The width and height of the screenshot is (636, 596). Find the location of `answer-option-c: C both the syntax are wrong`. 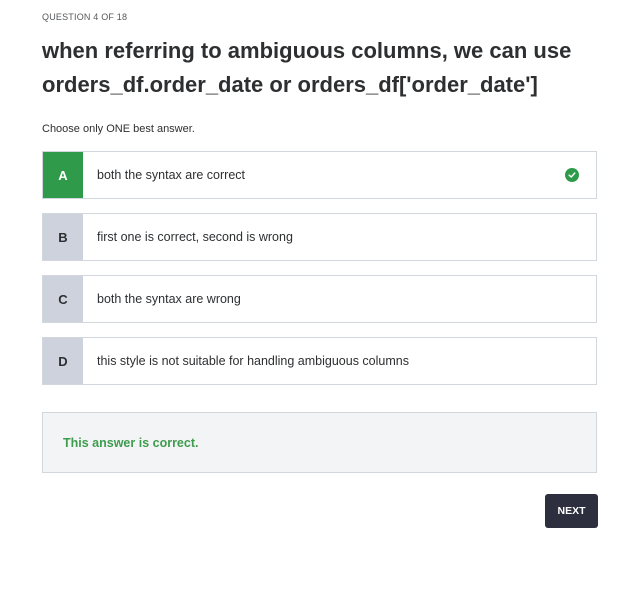

answer-option-c: C both the syntax are wrong is located at coordinates (319, 299).